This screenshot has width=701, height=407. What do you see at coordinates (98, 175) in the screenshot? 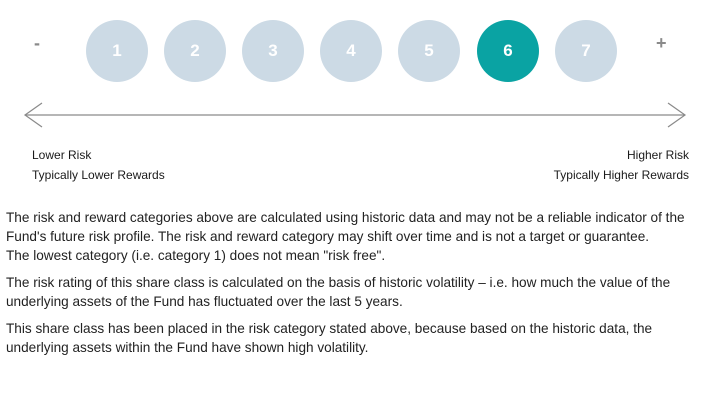
I see `lower-rewards-text: Typically Lower Rewards` at bounding box center [98, 175].